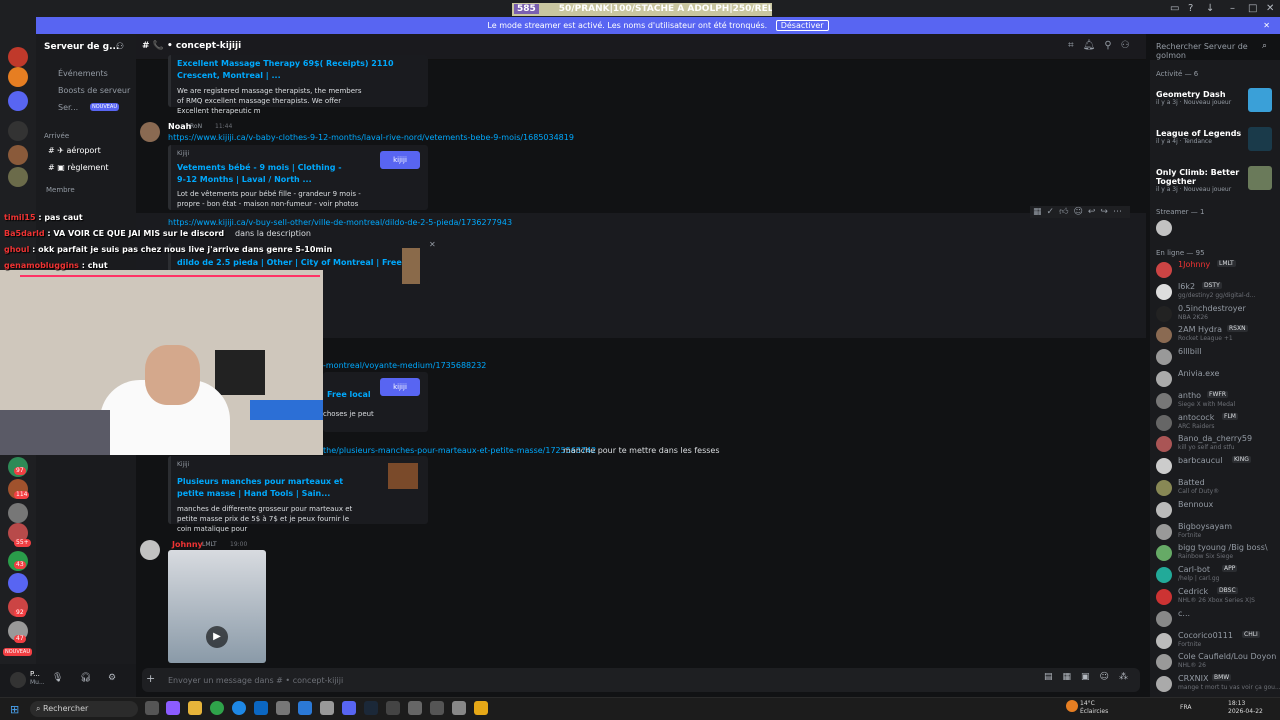 The height and width of the screenshot is (720, 1280). I want to click on sticker-icon: ▣, so click(1090, 677).